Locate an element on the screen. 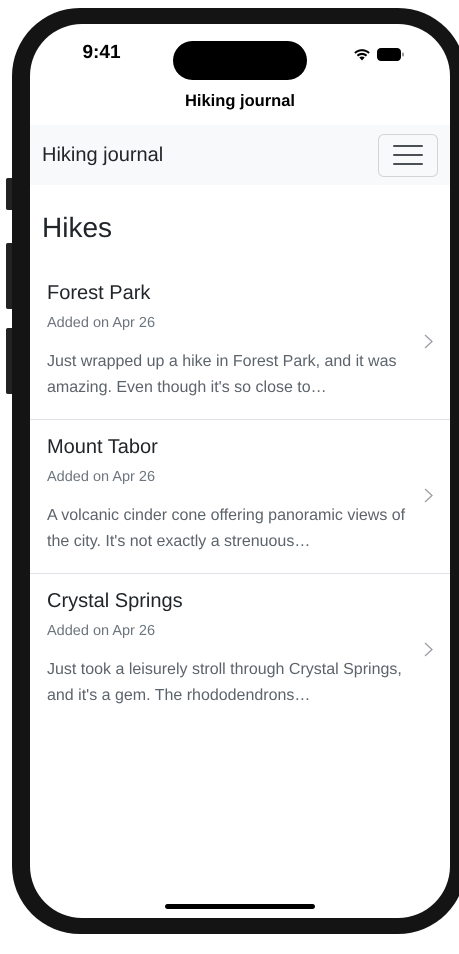  menu-button is located at coordinates (408, 155).